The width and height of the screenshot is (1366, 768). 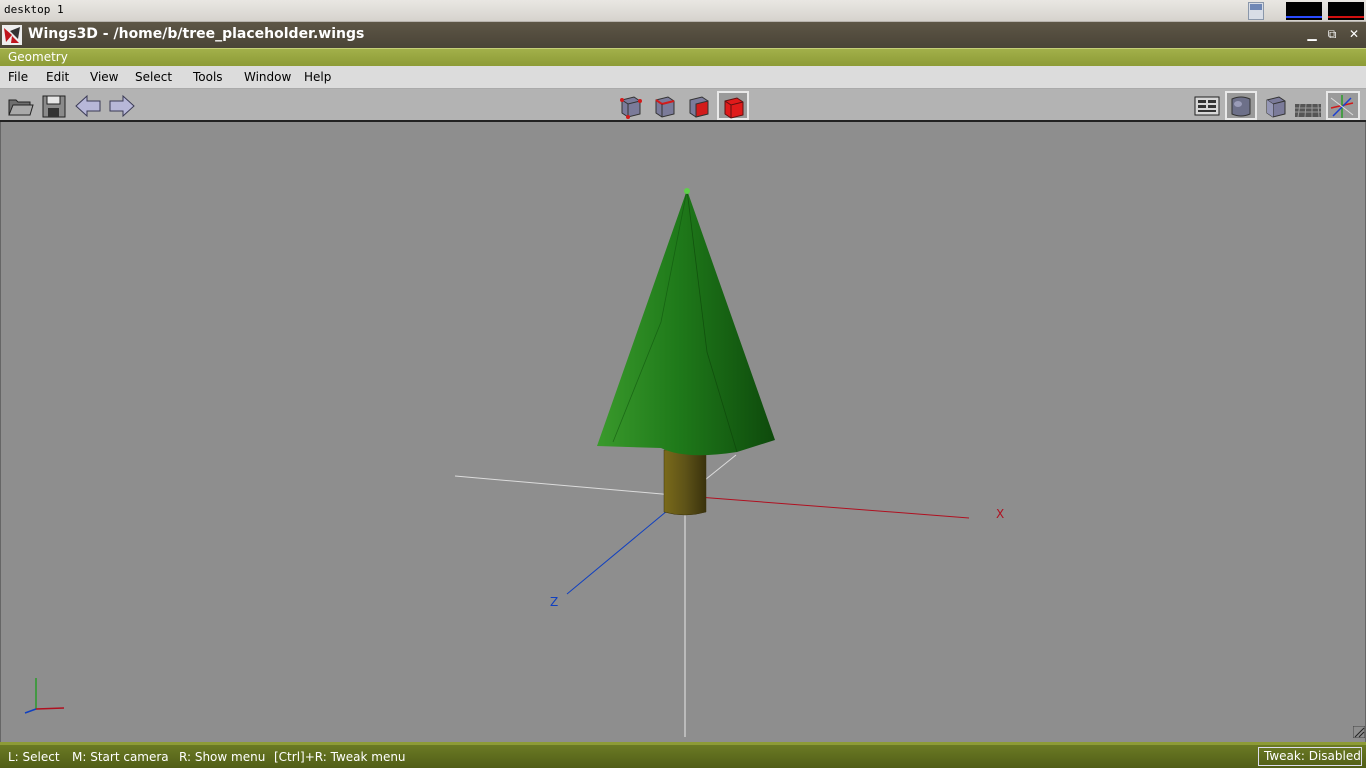 What do you see at coordinates (30, 711) in the screenshot?
I see `mini-z-axis` at bounding box center [30, 711].